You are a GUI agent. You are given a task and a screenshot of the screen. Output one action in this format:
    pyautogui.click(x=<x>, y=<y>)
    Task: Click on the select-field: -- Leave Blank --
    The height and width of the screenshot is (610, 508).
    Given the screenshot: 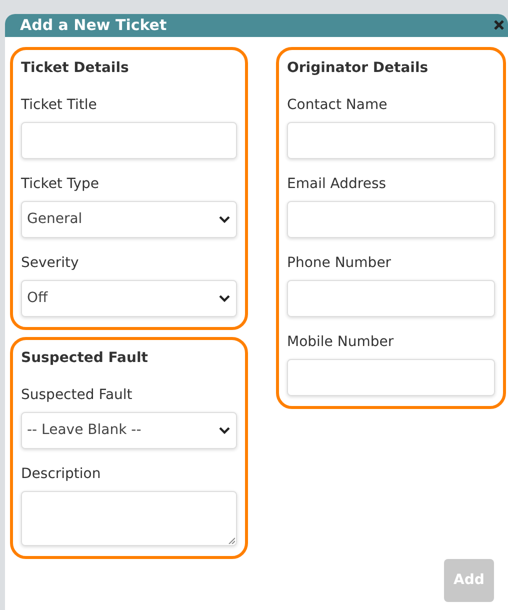 What is the action you would take?
    pyautogui.click(x=129, y=430)
    